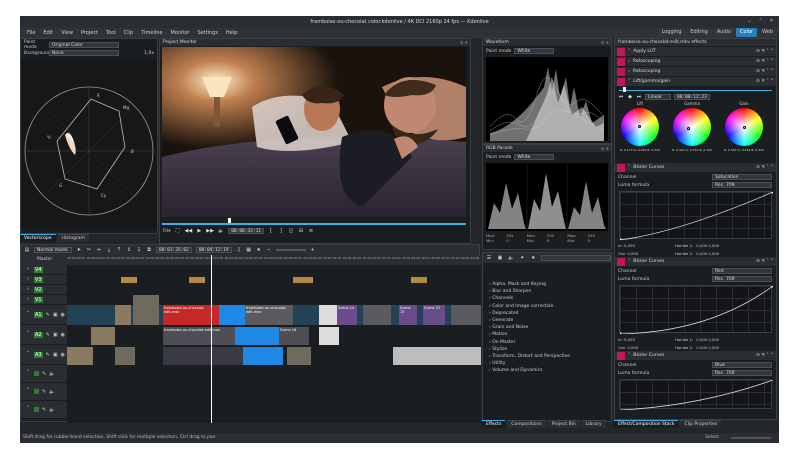  I want to click on effects-search-input, so click(576, 258).